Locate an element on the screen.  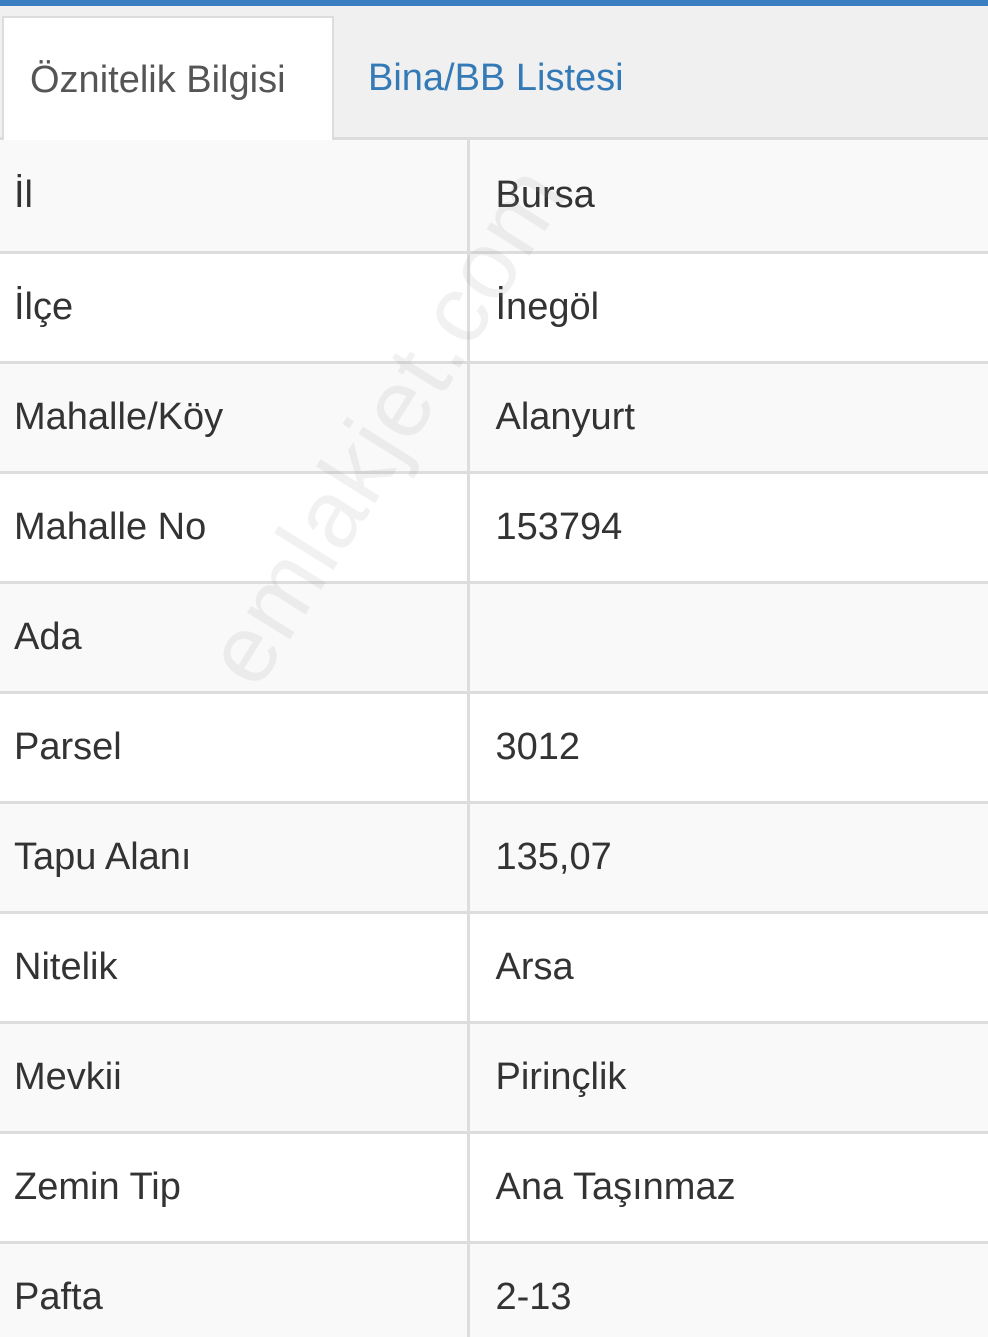
row-key: Mahalle No is located at coordinates (235, 528).